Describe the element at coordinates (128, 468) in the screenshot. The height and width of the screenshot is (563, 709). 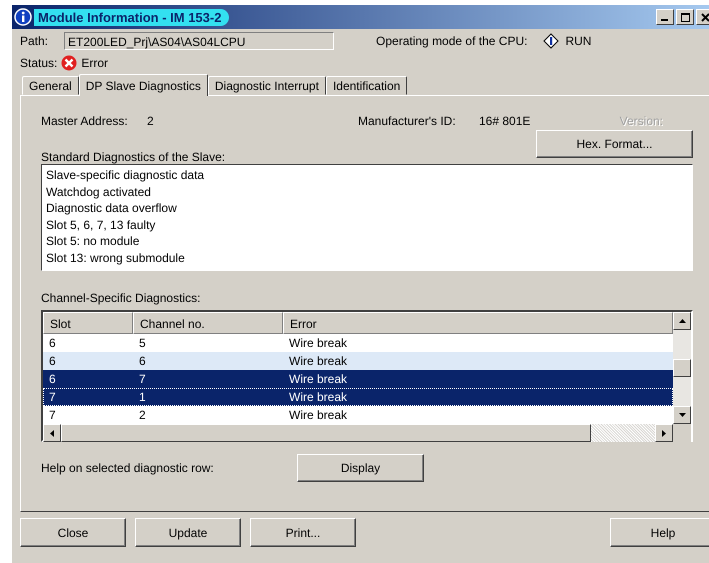
I see `help-row-label: Help on selected diagnostic row:` at that location.